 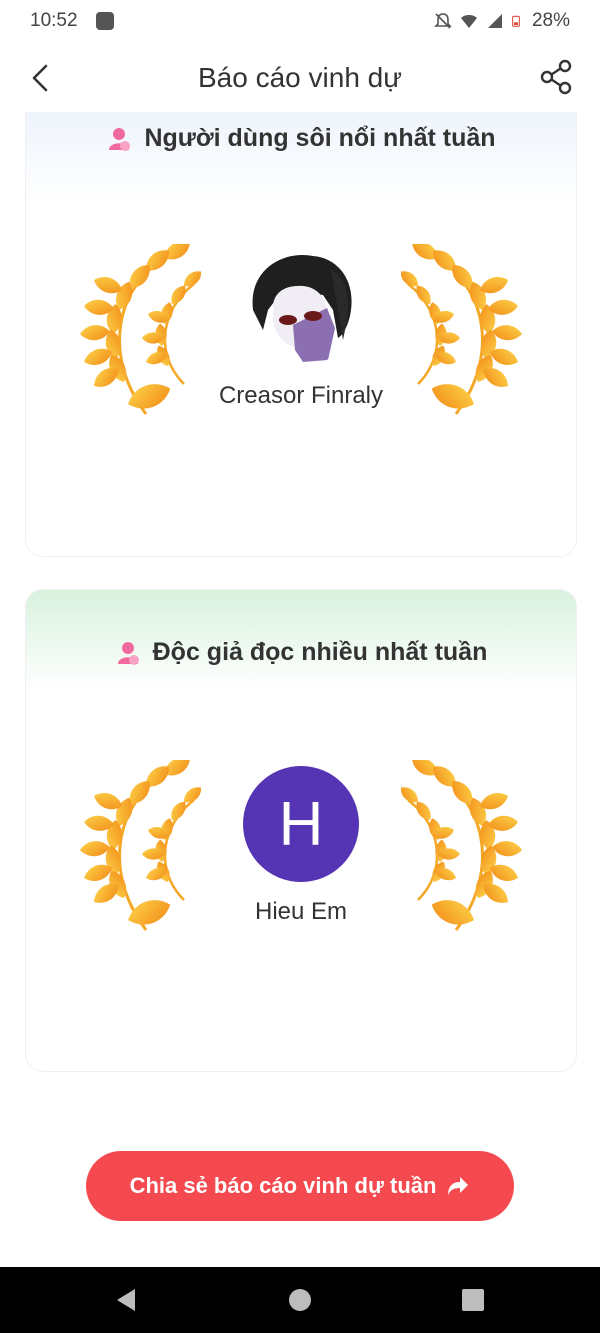 What do you see at coordinates (283, 1185) in the screenshot?
I see `share-report-label: Chia sẻ báo cáo vinh dự tuần` at bounding box center [283, 1185].